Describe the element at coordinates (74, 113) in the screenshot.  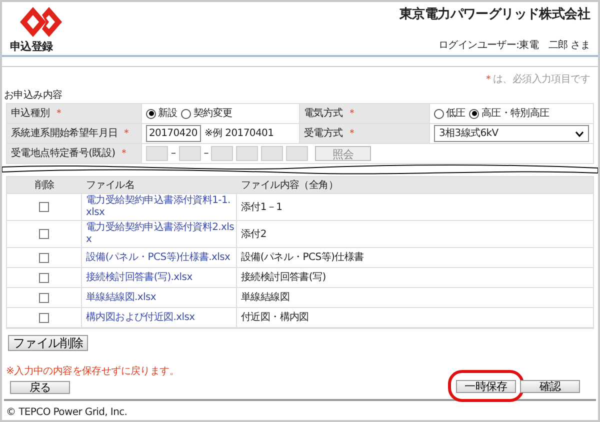
I see `form-label-cell: 申込種別 ＊` at that location.